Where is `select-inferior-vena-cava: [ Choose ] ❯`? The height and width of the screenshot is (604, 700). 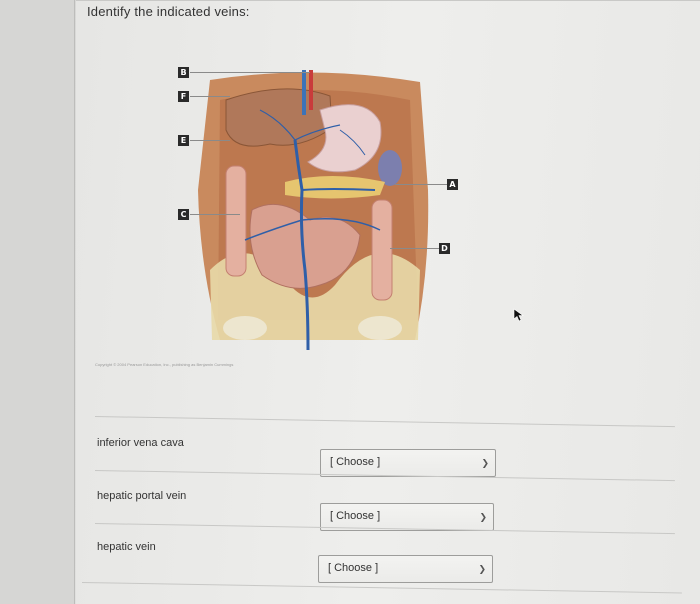
select-inferior-vena-cava: [ Choose ] ❯ is located at coordinates (408, 463).